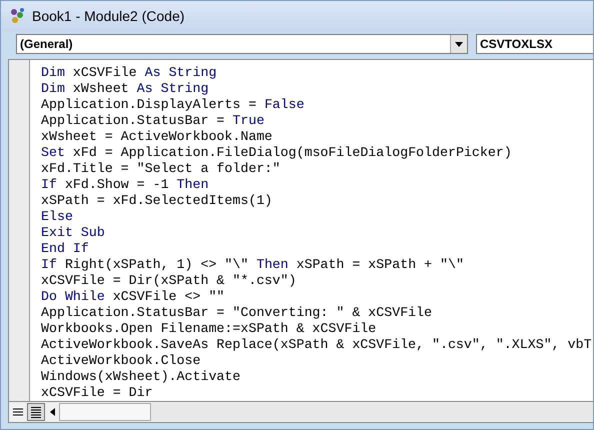 The width and height of the screenshot is (594, 430). I want to click on code-line: Application.StatusBar = "Converting: " & xCSVFile, so click(237, 313).